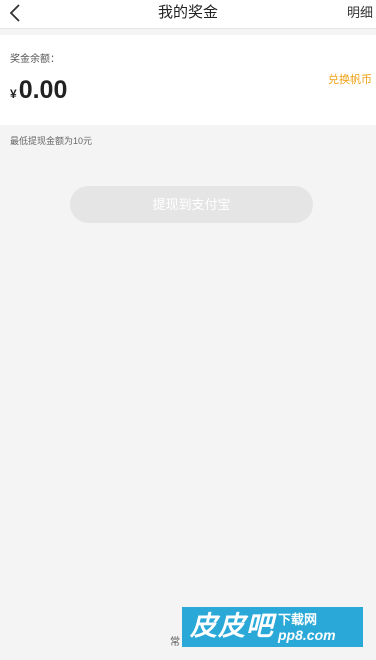 This screenshot has height=660, width=376. I want to click on footer-text: 常, so click(175, 642).